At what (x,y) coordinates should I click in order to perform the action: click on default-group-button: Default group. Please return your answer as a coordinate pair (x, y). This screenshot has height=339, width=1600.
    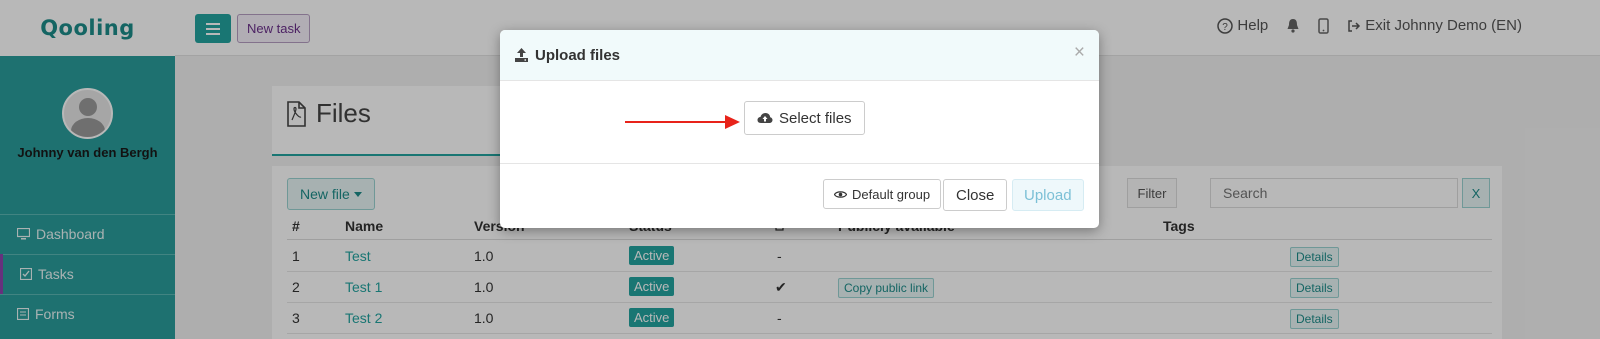
    Looking at the image, I should click on (882, 194).